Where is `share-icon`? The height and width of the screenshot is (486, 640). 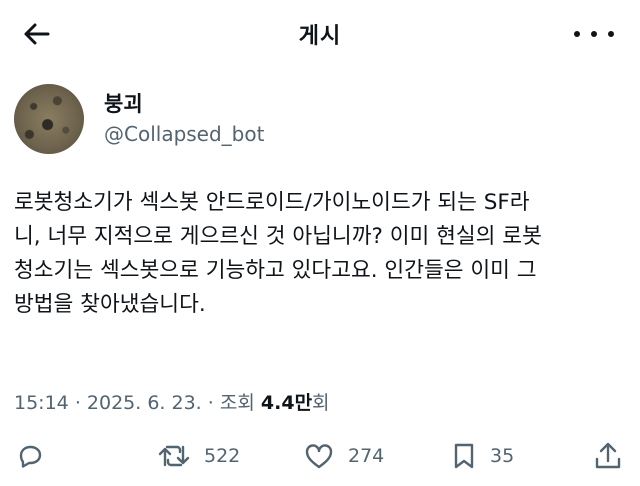
share-icon is located at coordinates (608, 456).